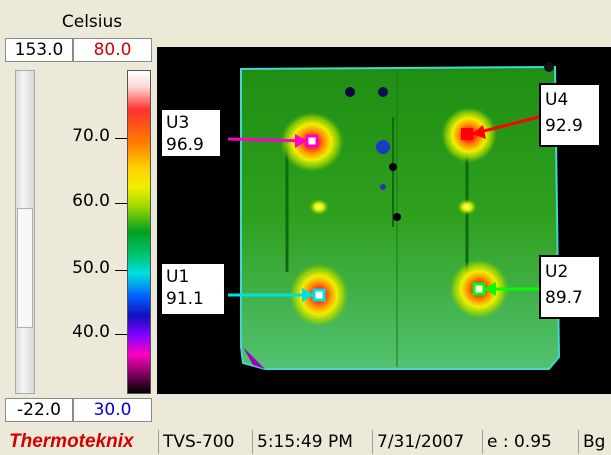  I want to click on tick-label-40: 40.0, so click(91, 332).